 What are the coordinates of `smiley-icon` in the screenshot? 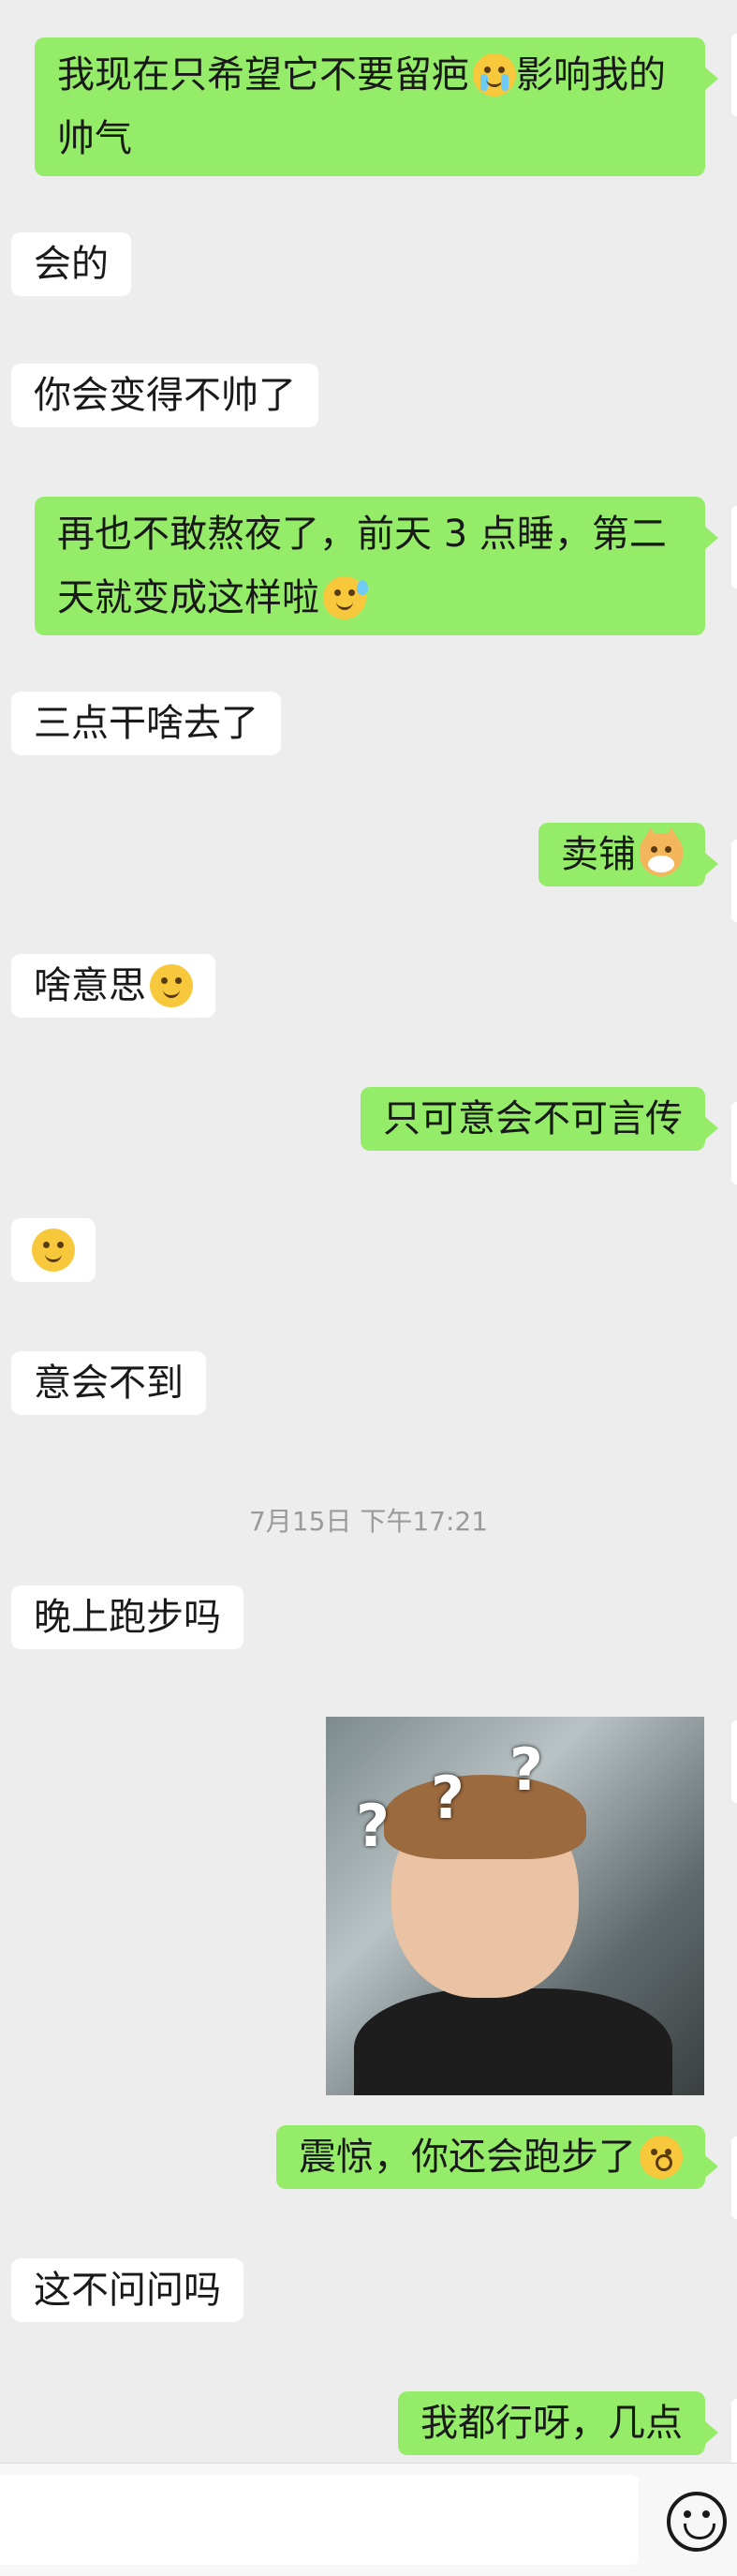 It's located at (697, 2522).